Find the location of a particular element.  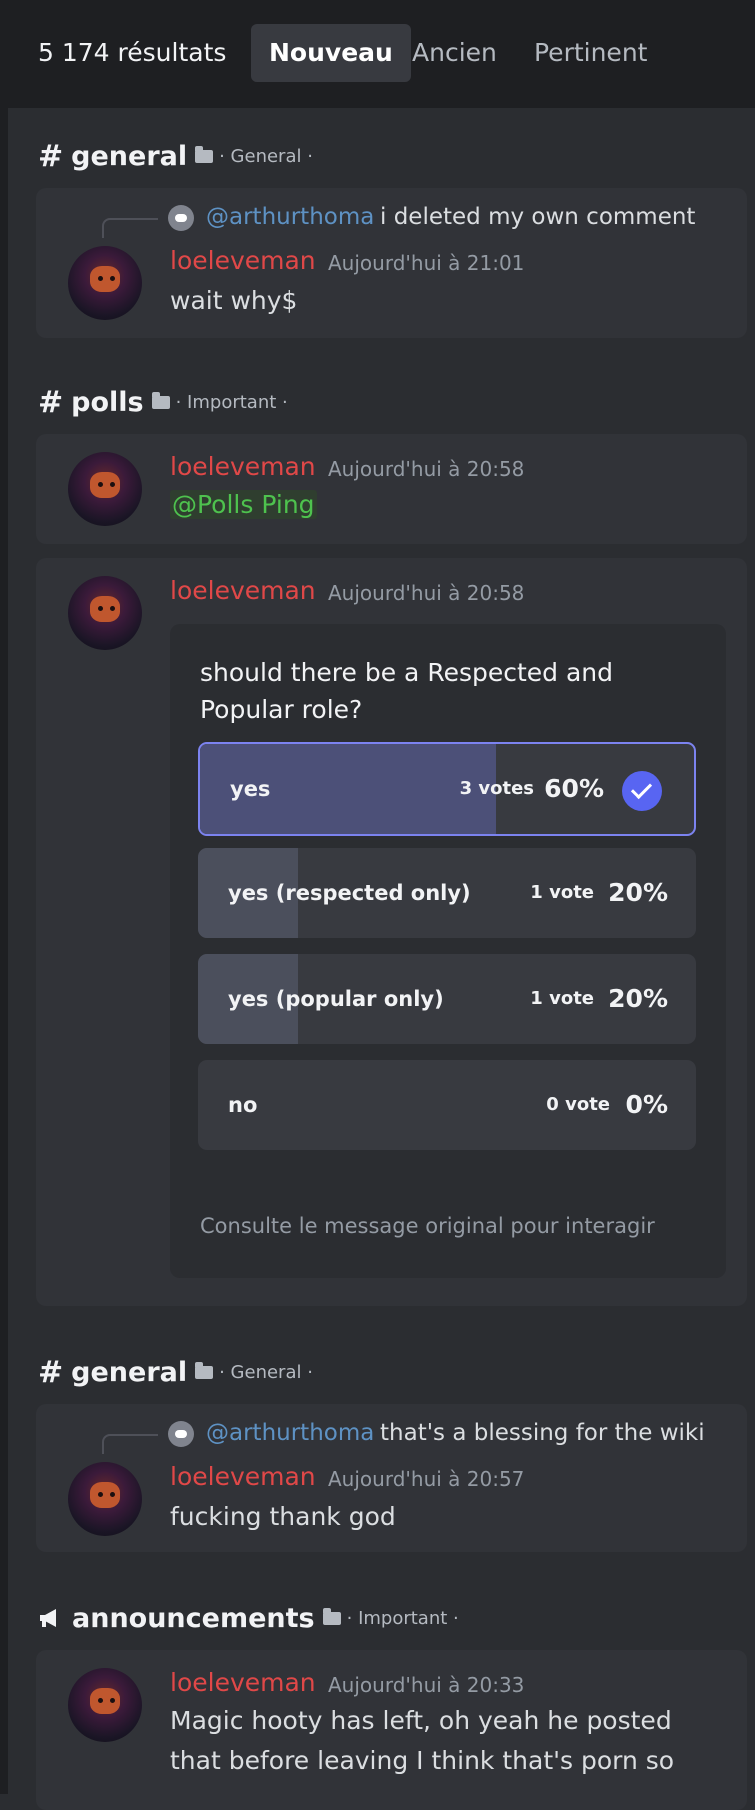

check-icon is located at coordinates (642, 791).